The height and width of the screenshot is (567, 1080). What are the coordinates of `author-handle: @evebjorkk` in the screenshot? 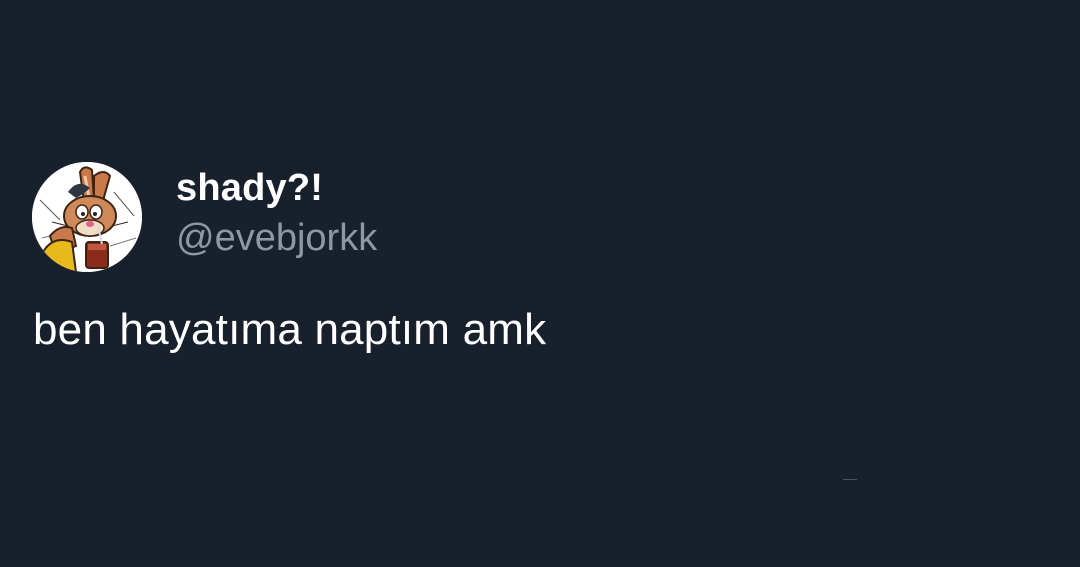 It's located at (276, 238).